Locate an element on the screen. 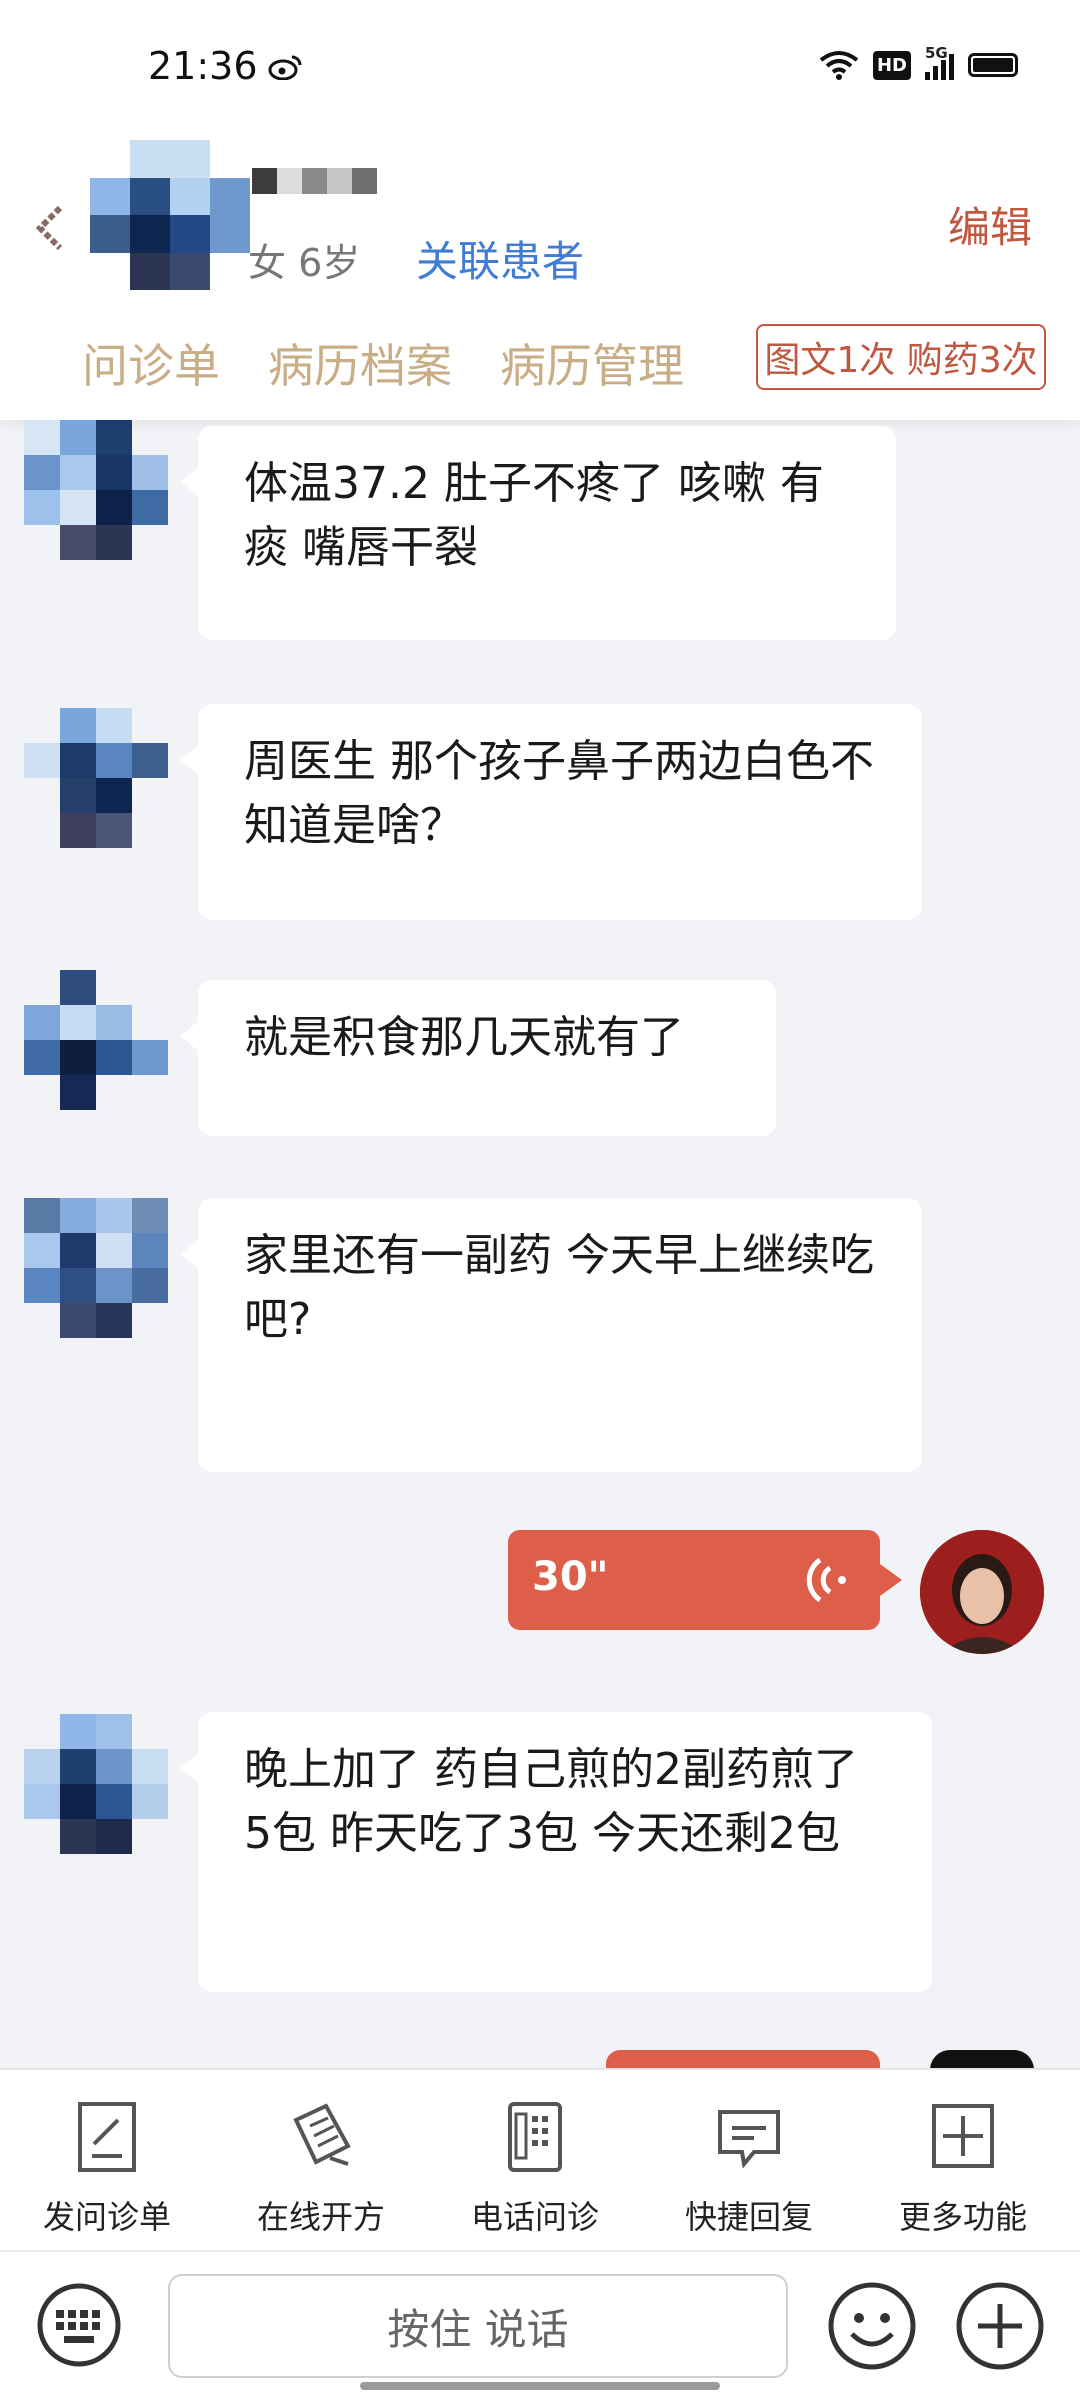 The image size is (1080, 2400). patient-name-redacted is located at coordinates (314, 181).